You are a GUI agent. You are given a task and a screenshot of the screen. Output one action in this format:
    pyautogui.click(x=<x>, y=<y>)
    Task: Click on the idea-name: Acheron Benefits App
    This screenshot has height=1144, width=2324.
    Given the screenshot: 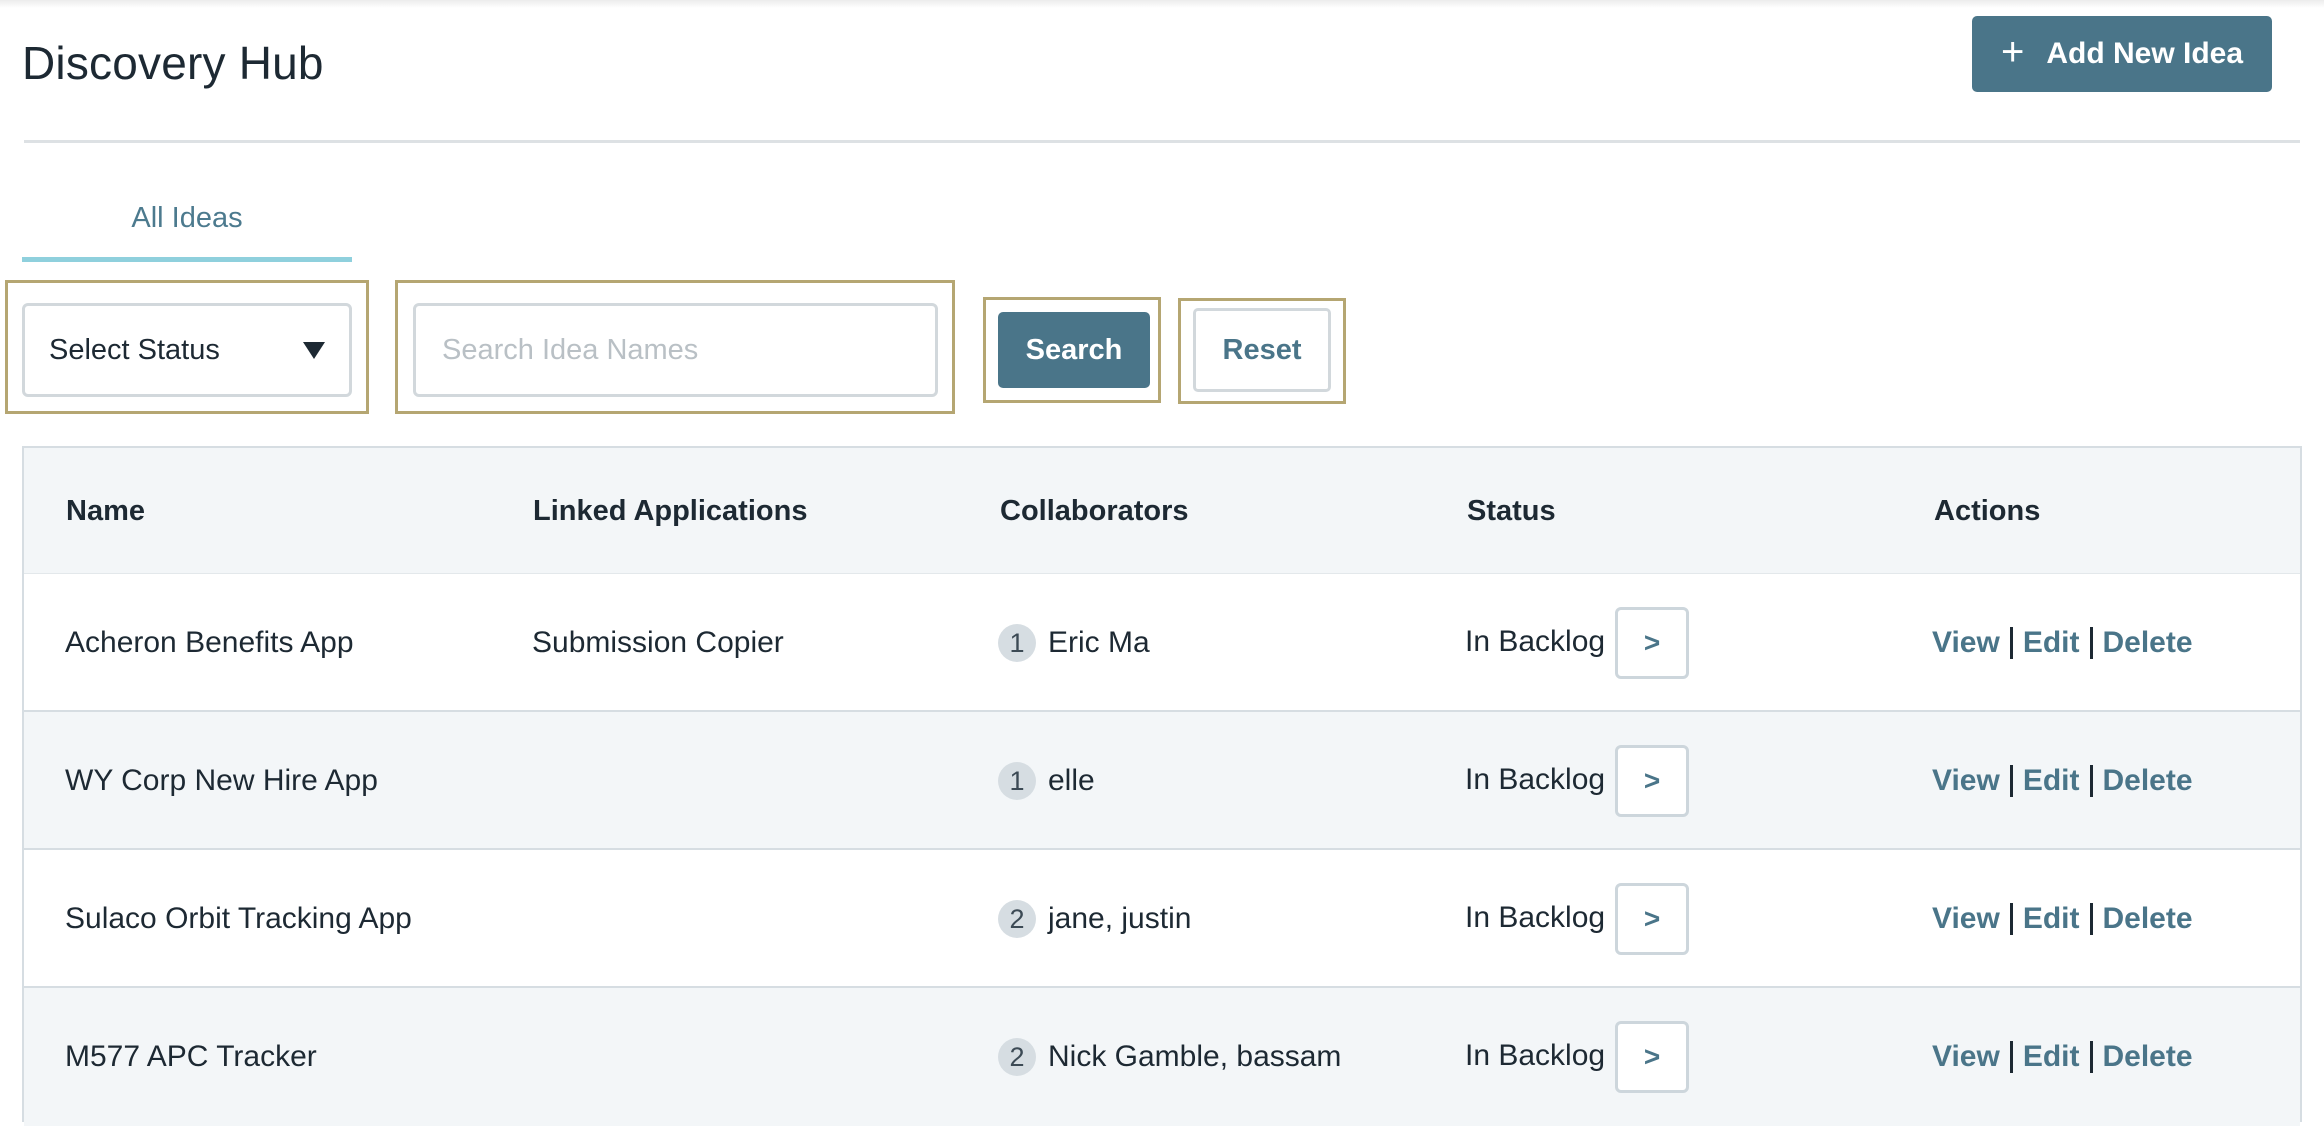 What is the action you would take?
    pyautogui.click(x=209, y=642)
    